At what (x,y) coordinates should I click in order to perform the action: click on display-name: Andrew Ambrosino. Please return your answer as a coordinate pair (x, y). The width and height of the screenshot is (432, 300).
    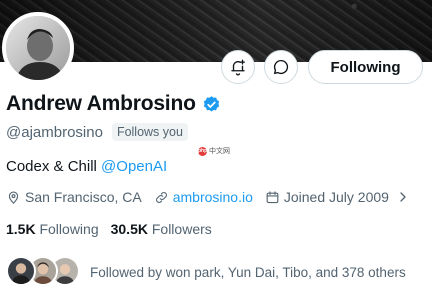
    Looking at the image, I should click on (101, 103).